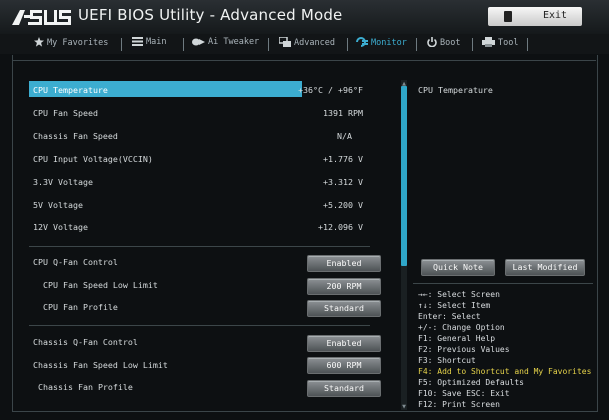 This screenshot has width=609, height=420. I want to click on tab-main-label: Main, so click(156, 42).